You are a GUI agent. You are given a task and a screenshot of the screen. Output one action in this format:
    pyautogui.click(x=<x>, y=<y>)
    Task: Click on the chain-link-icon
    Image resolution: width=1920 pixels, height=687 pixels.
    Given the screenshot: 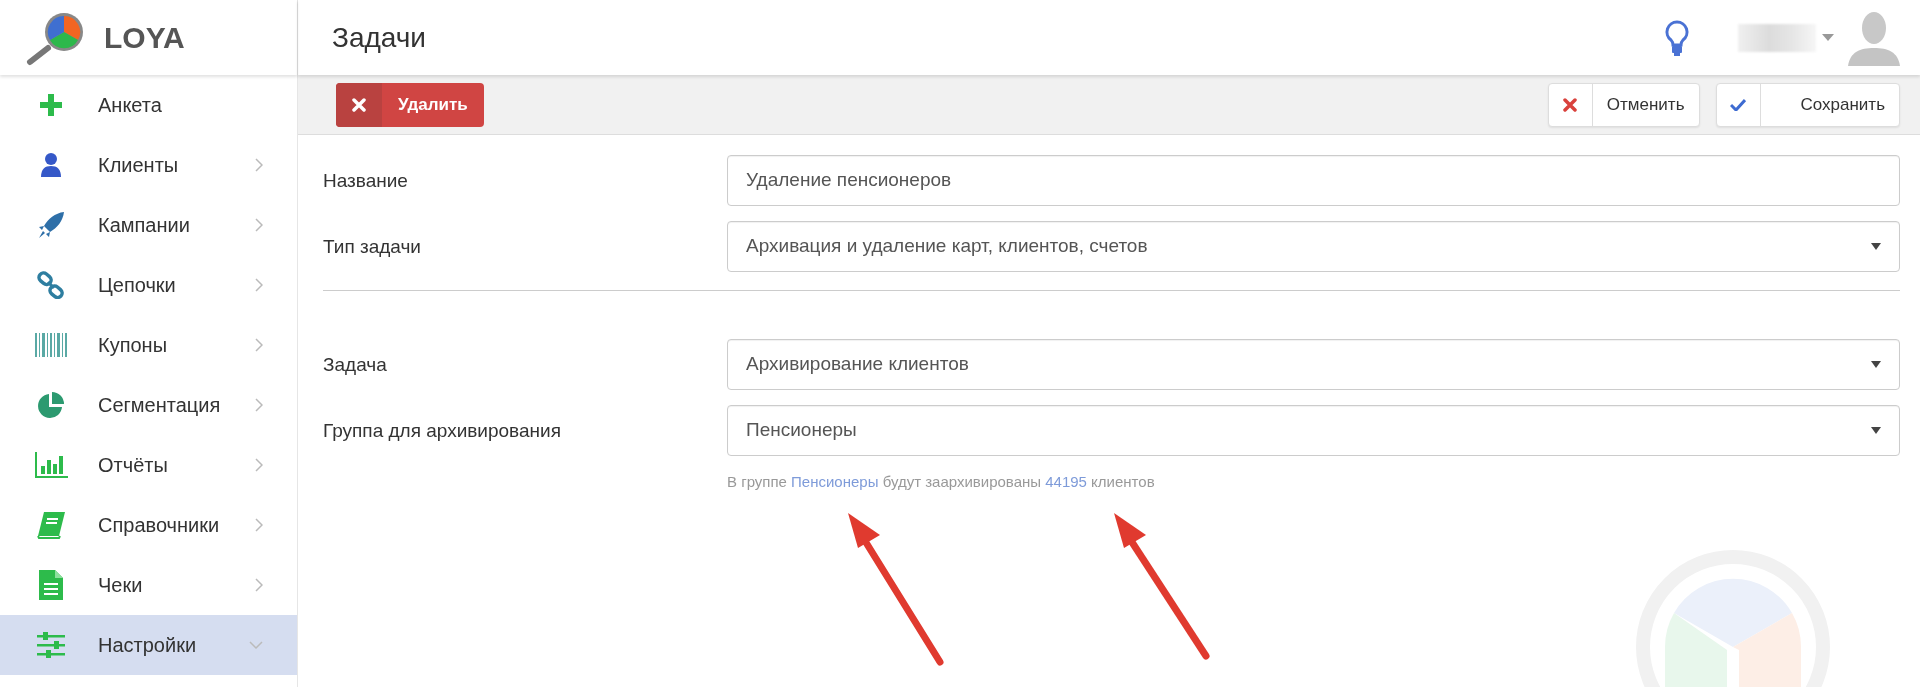 What is the action you would take?
    pyautogui.click(x=51, y=285)
    